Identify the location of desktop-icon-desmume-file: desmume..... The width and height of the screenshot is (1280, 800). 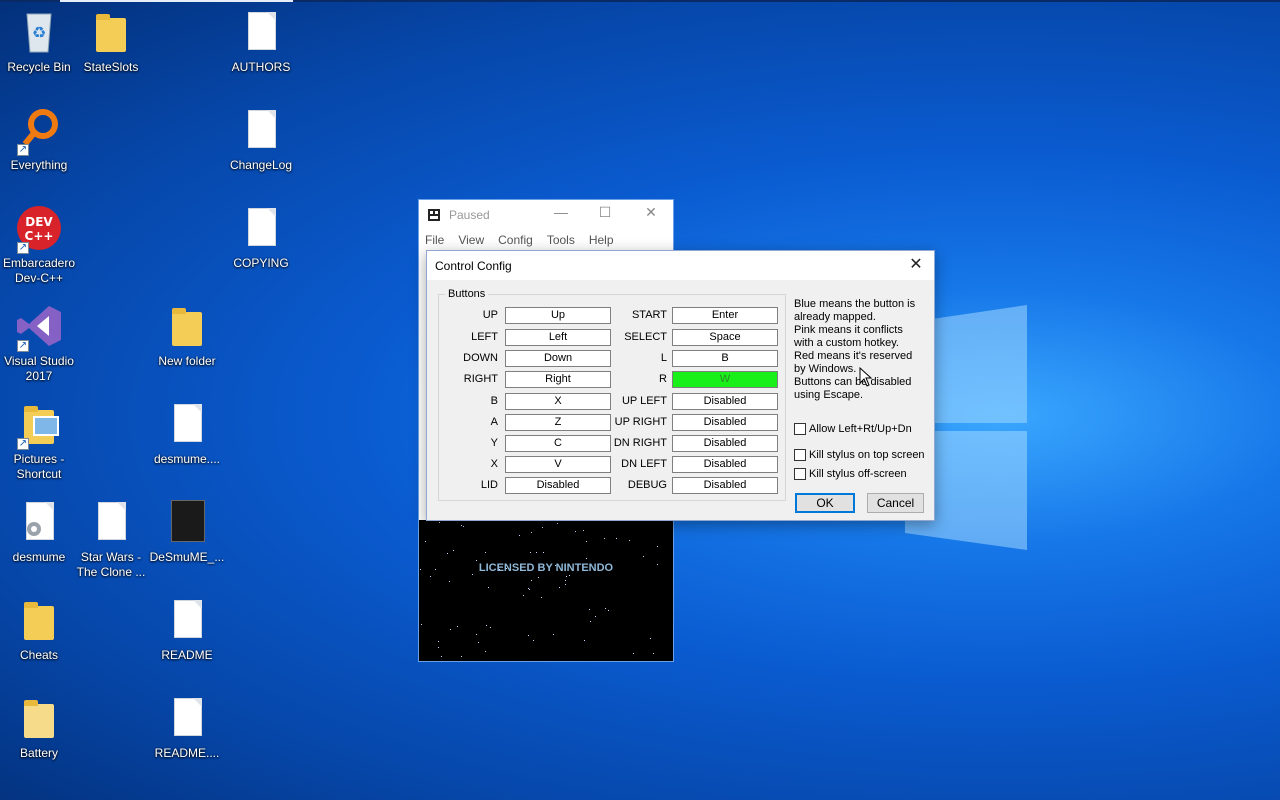
(187, 433).